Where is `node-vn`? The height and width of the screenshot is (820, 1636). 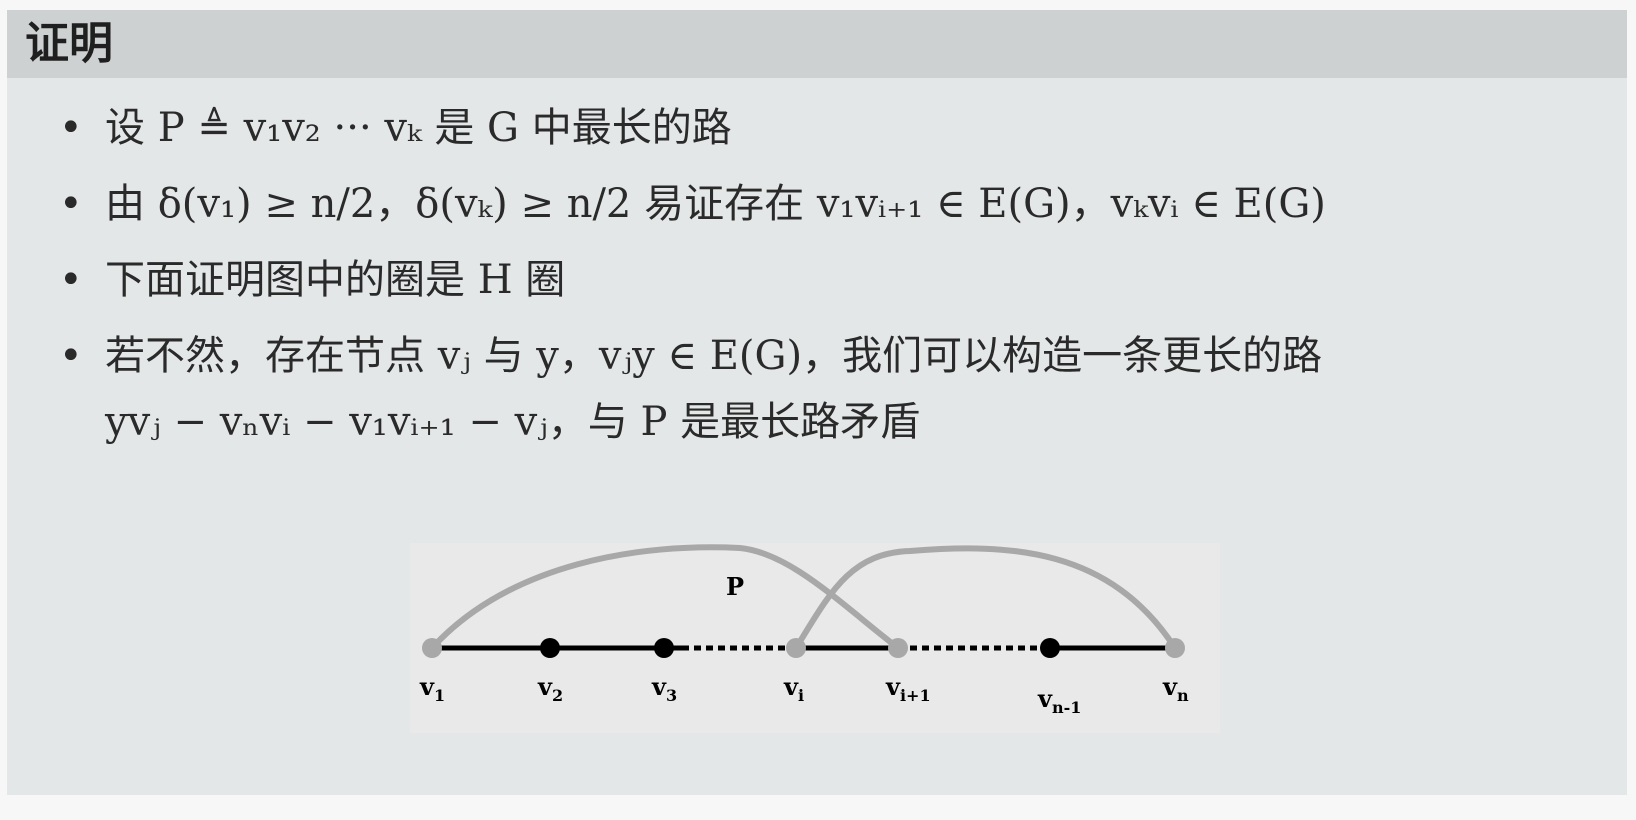 node-vn is located at coordinates (1175, 648).